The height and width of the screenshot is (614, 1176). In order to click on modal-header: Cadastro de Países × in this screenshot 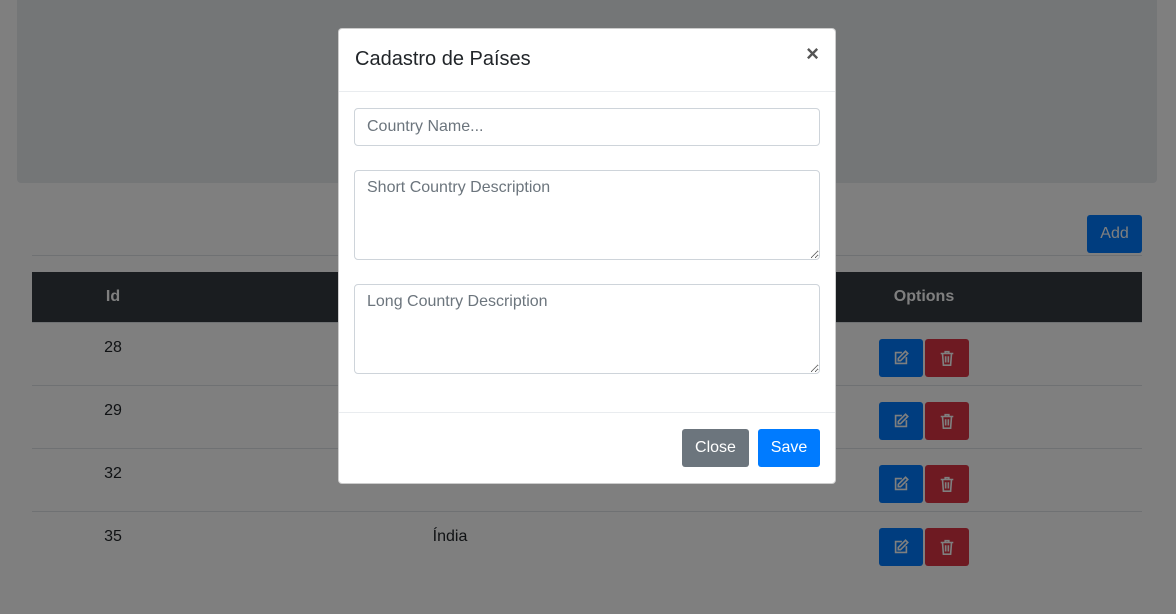, I will do `click(587, 60)`.